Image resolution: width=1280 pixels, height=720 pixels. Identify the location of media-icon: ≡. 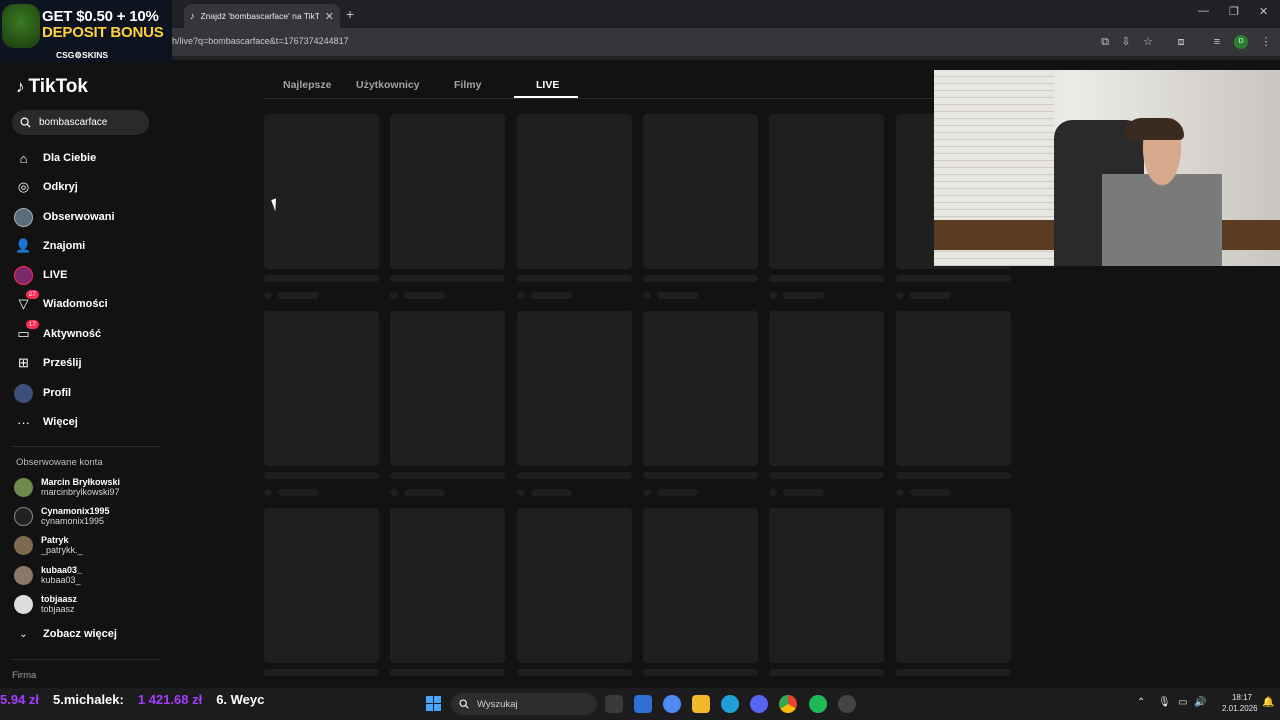
(1217, 42).